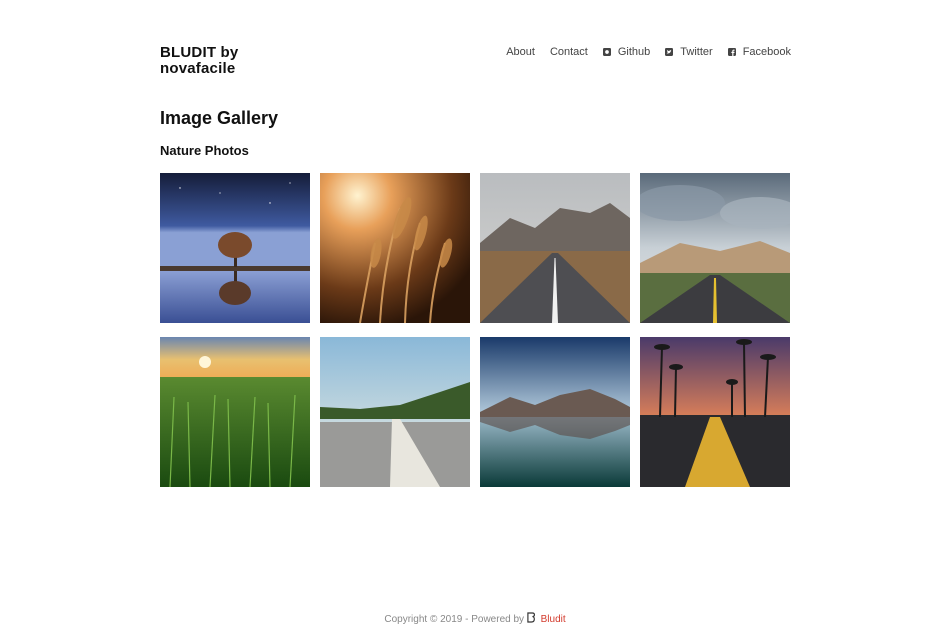  I want to click on nav-twitter-label: Twitter, so click(696, 52).